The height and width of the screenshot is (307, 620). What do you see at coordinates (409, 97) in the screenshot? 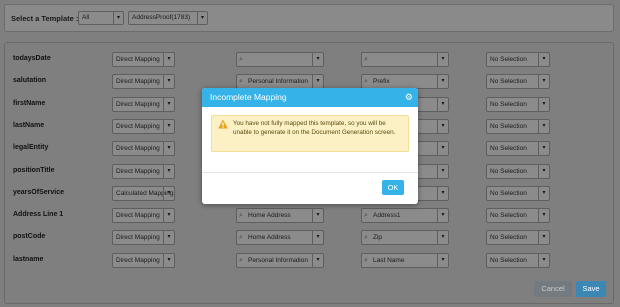
I see `gear-icon: ⚙` at bounding box center [409, 97].